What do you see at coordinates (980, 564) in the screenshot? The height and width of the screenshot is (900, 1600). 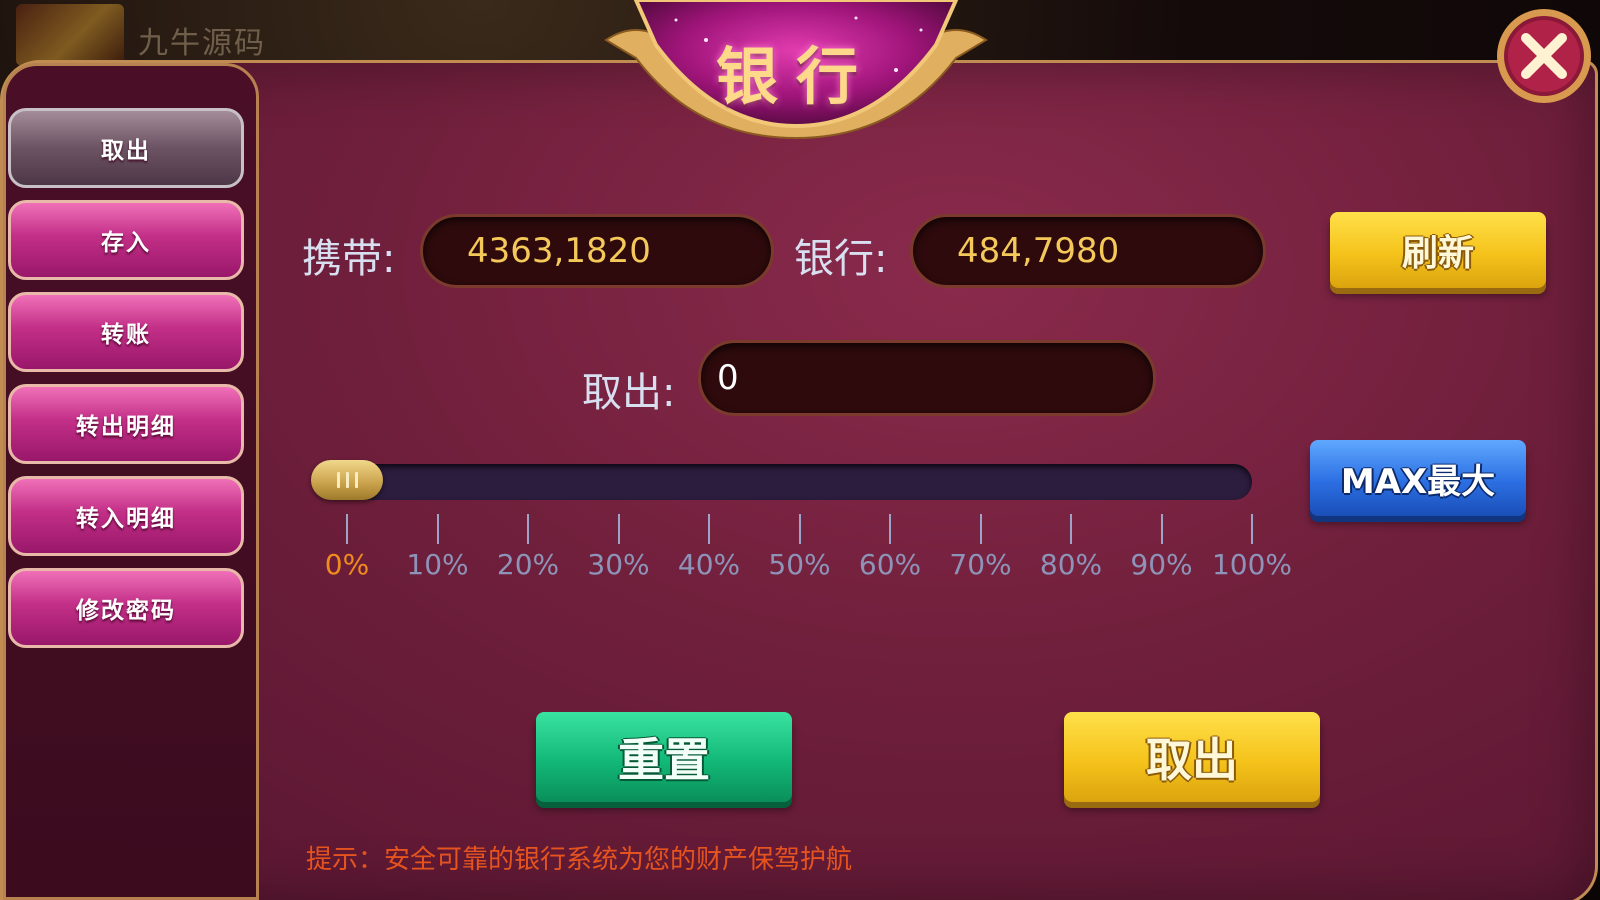 I see `slider-tick-label: 70%` at bounding box center [980, 564].